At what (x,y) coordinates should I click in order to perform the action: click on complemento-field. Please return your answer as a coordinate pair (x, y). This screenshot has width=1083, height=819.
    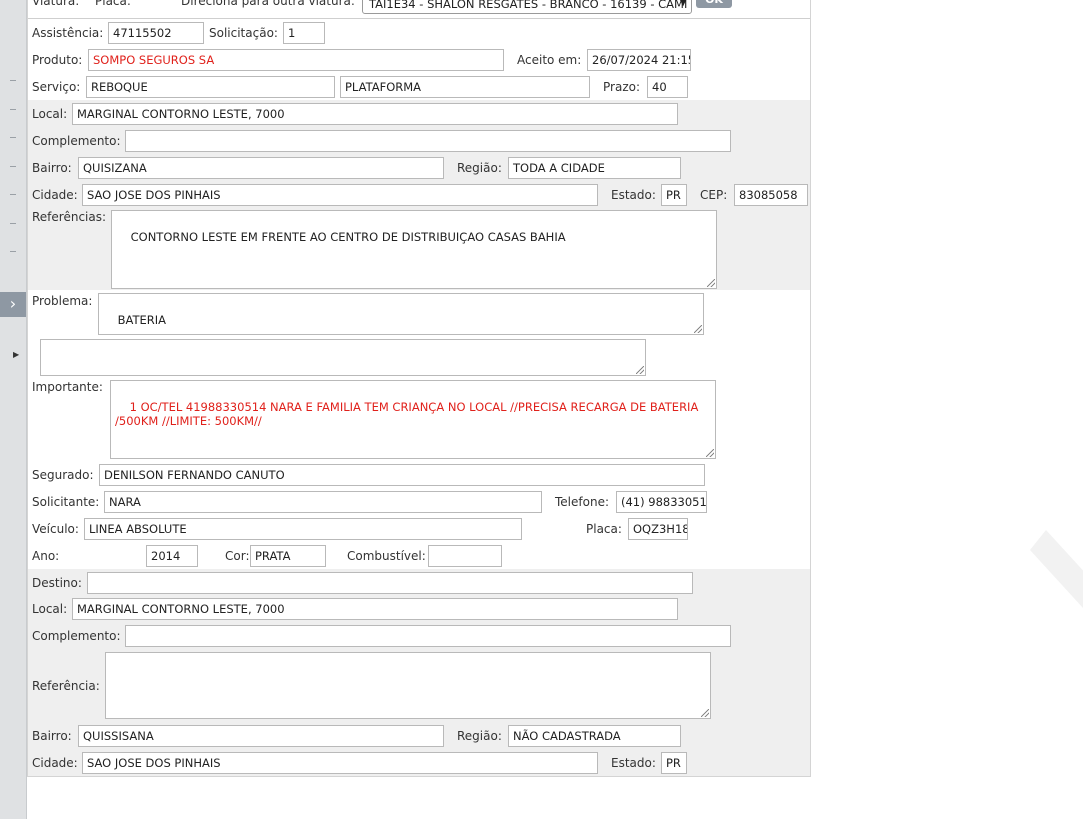
    Looking at the image, I should click on (428, 141).